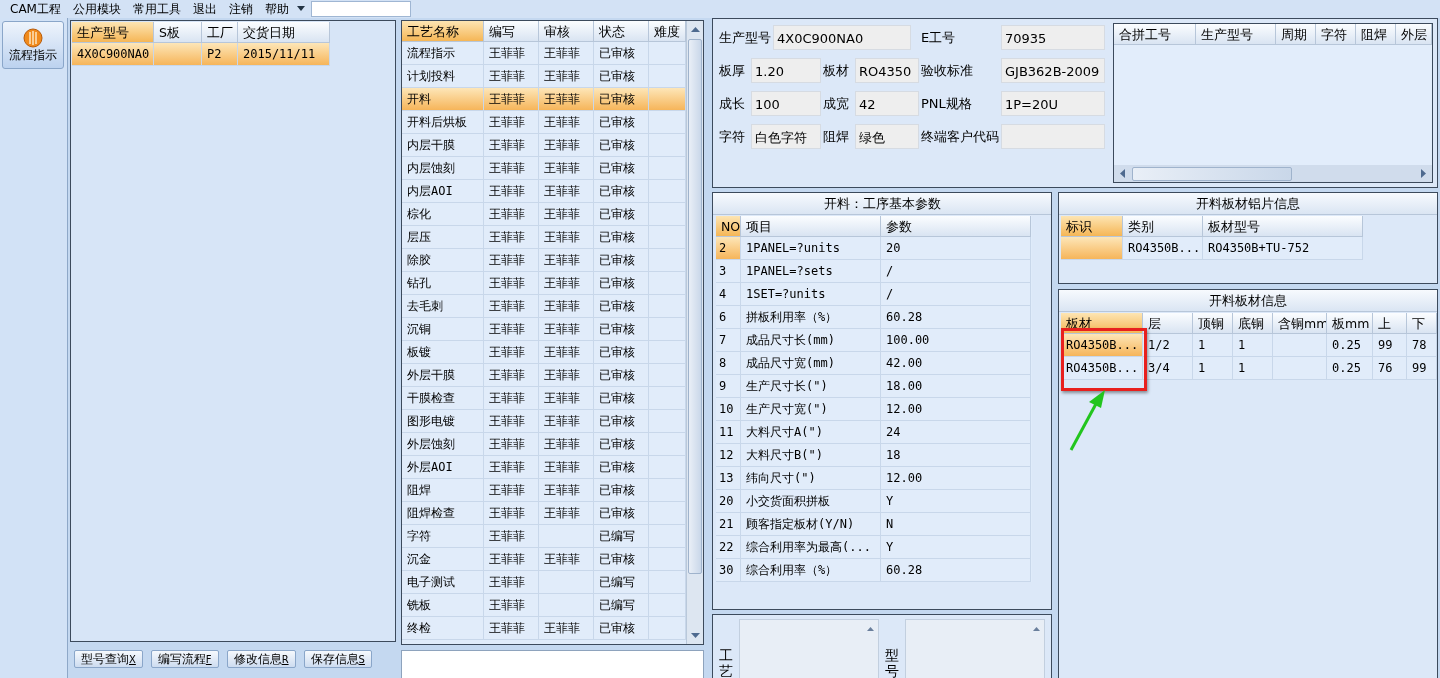  I want to click on table-cell: 20, so click(956, 248).